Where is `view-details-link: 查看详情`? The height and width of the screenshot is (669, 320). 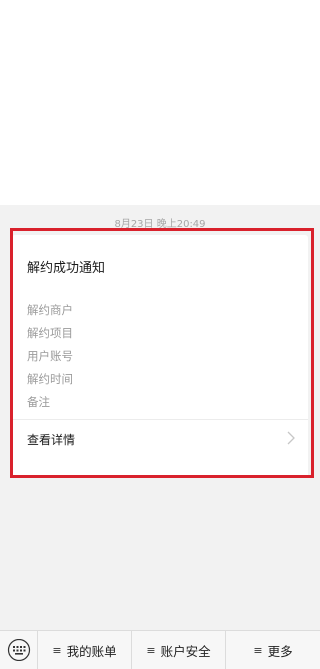
view-details-link: 查看详情 is located at coordinates (160, 438).